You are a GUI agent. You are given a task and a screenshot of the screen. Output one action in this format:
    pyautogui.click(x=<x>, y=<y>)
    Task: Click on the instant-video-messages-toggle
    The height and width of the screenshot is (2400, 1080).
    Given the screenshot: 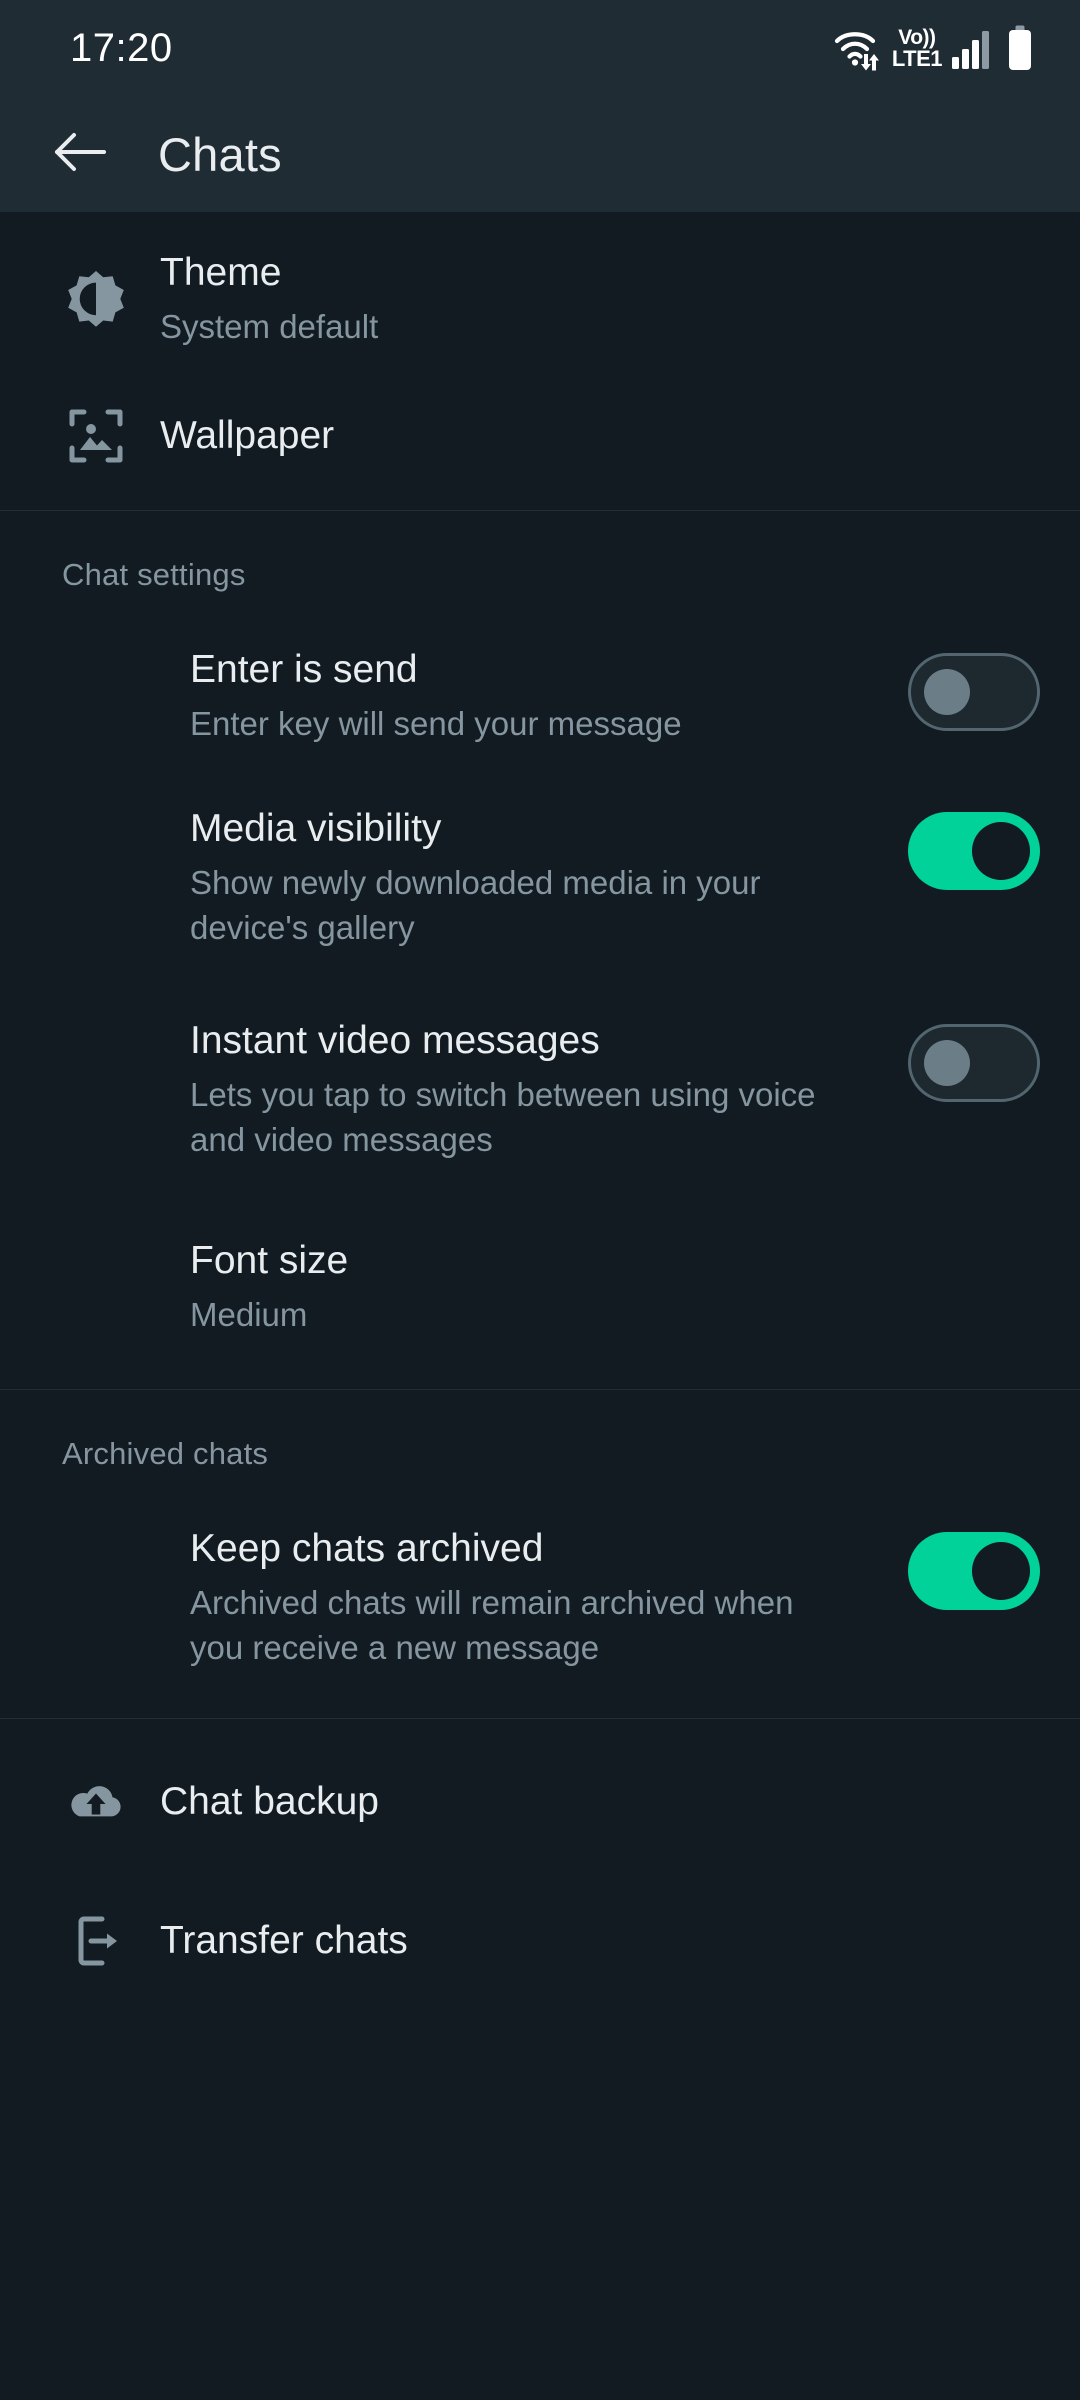 What is the action you would take?
    pyautogui.click(x=974, y=1063)
    